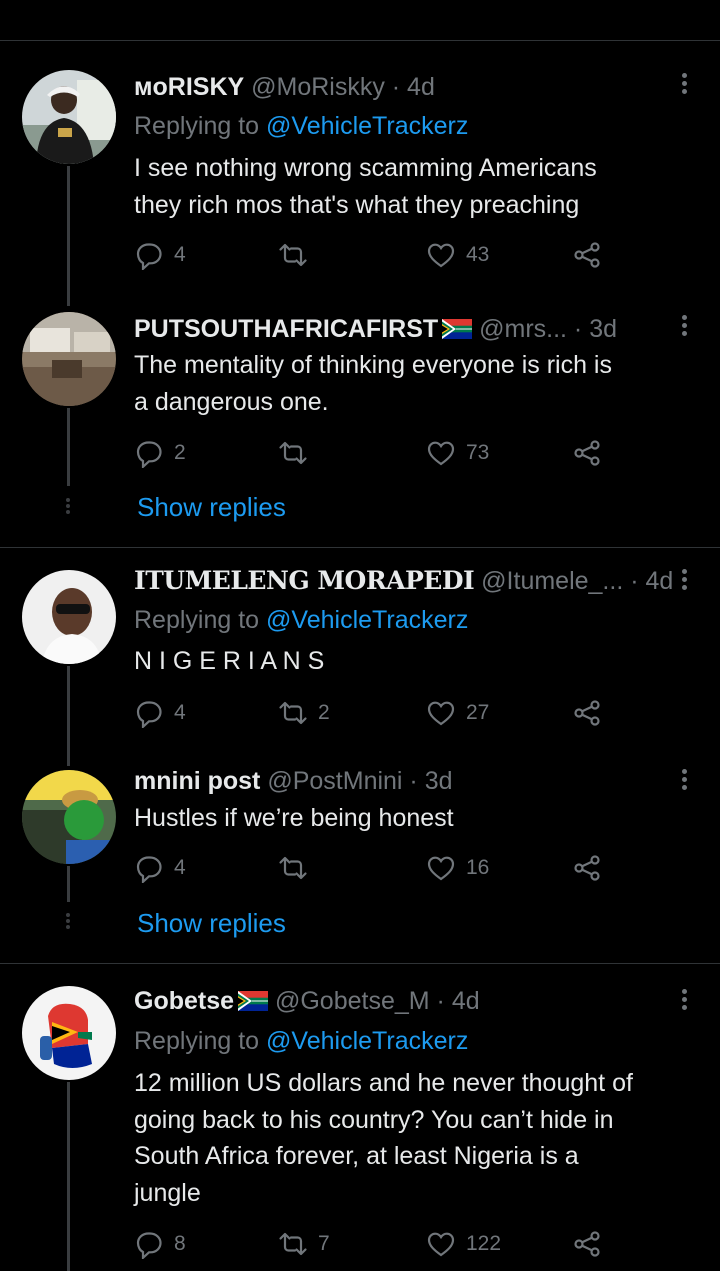 This screenshot has width=720, height=1271. I want to click on tweet-header: ITUMELENG MORAPEDI @Itumele_... · 4d, so click(403, 581).